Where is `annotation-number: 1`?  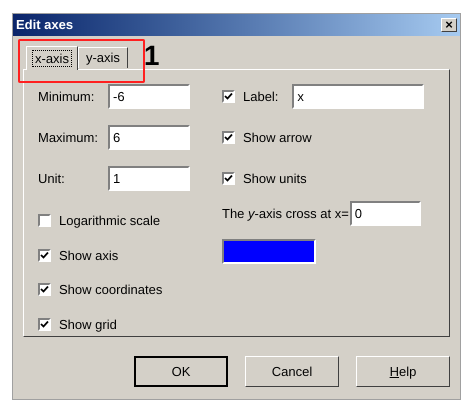
annotation-number: 1 is located at coordinates (152, 56).